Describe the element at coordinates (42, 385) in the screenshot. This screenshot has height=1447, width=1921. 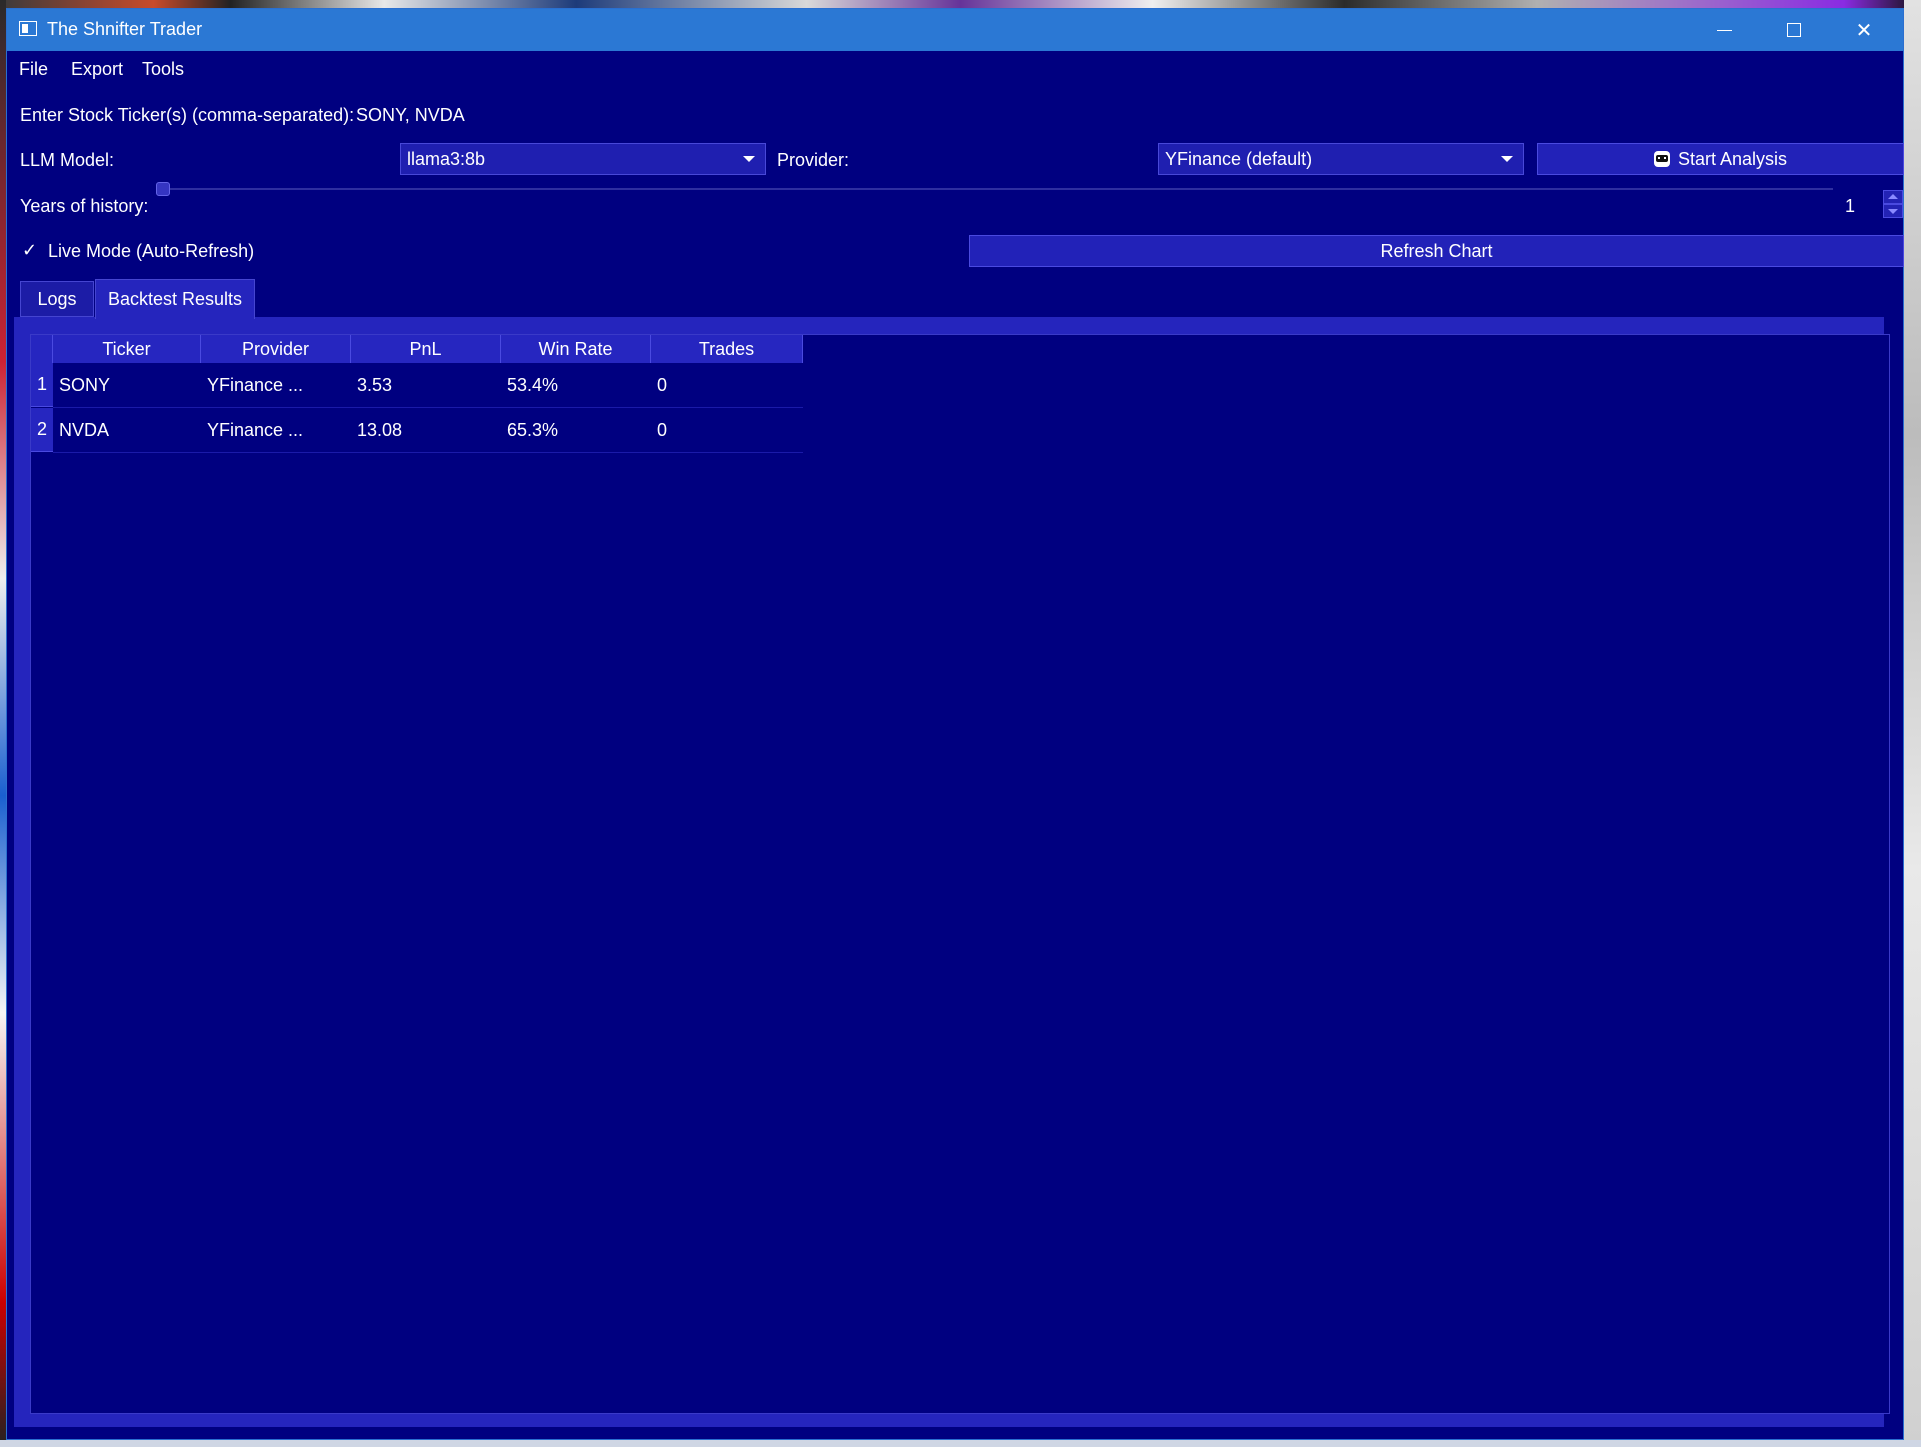
I see `row-header: 1` at that location.